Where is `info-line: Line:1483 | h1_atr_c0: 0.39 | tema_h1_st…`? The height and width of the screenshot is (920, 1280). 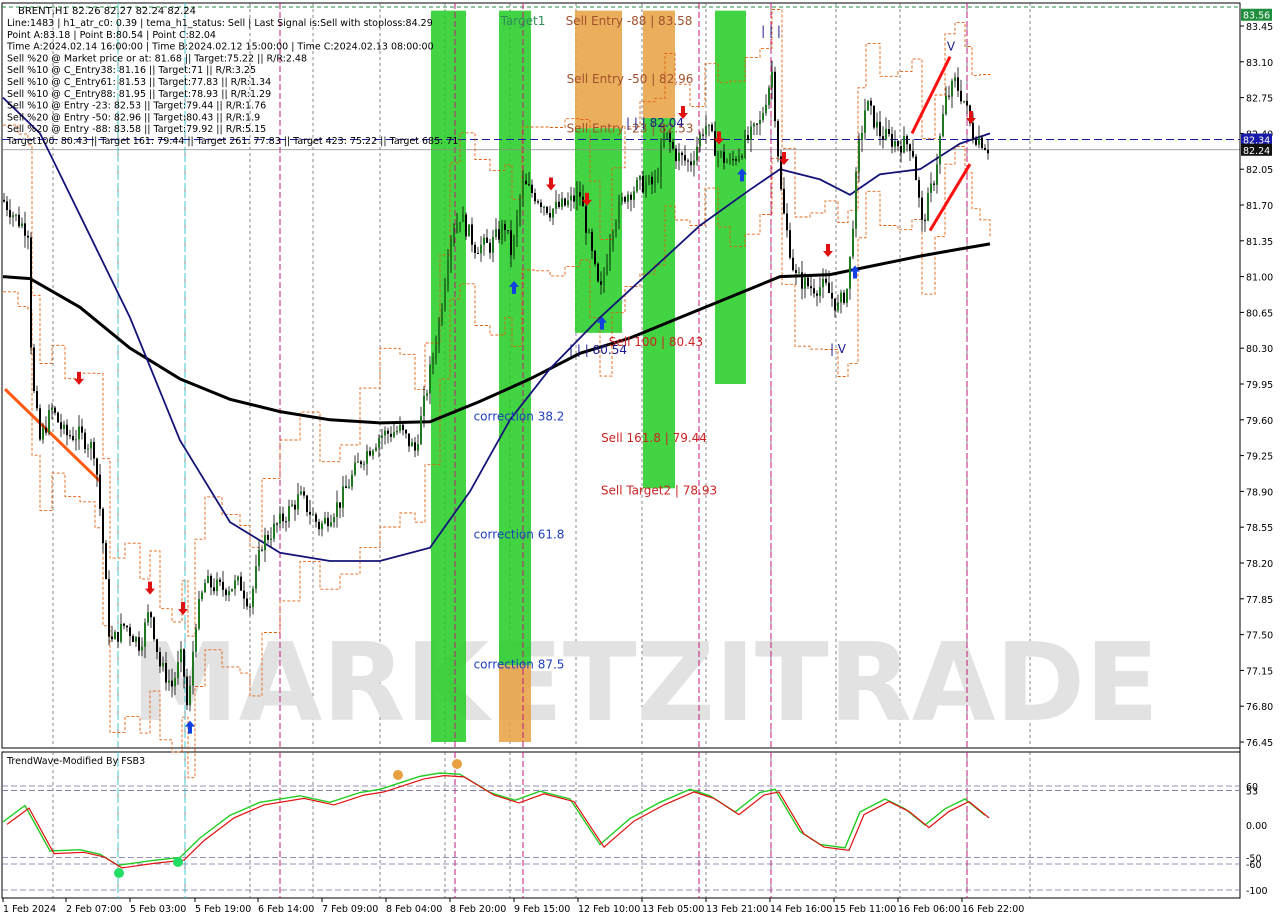
info-line: Line:1483 | h1_atr_c0: 0.39 | tema_h1_st… is located at coordinates (220, 23).